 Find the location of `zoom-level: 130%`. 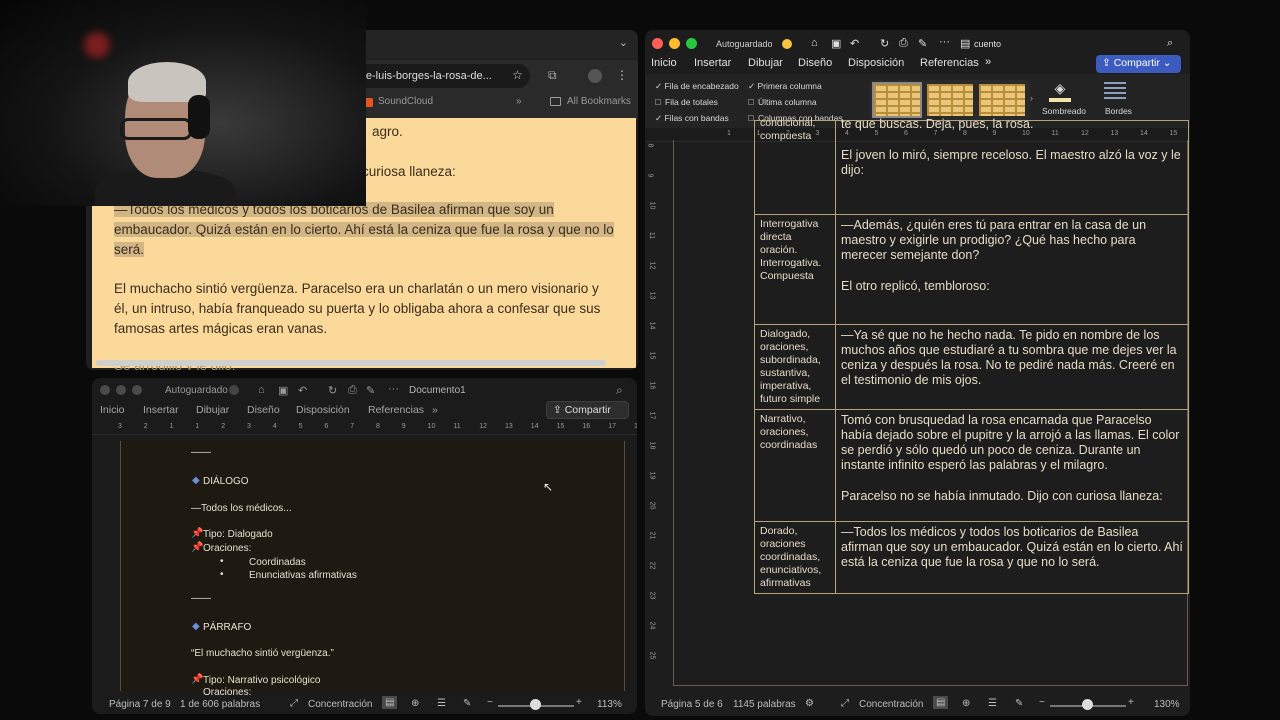

zoom-level: 130% is located at coordinates (1167, 704).